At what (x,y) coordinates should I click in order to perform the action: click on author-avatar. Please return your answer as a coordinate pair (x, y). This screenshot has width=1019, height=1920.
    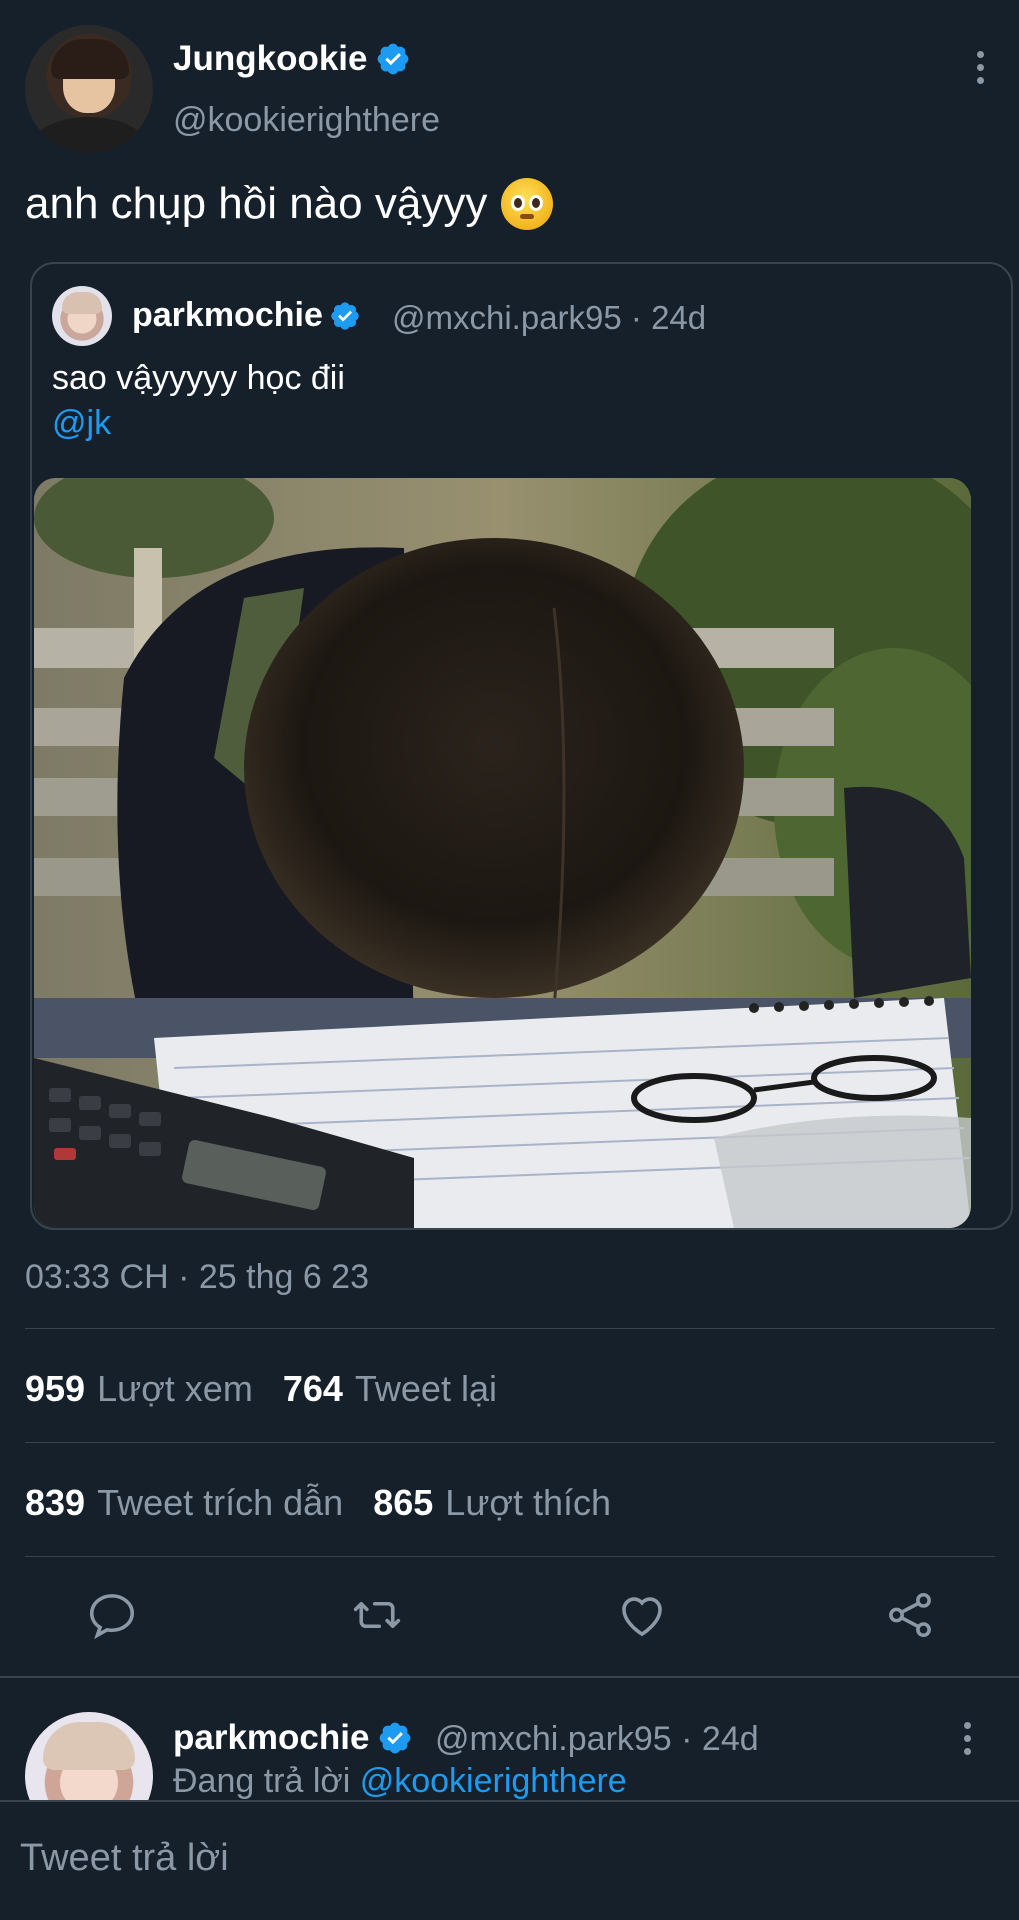
    Looking at the image, I should click on (89, 89).